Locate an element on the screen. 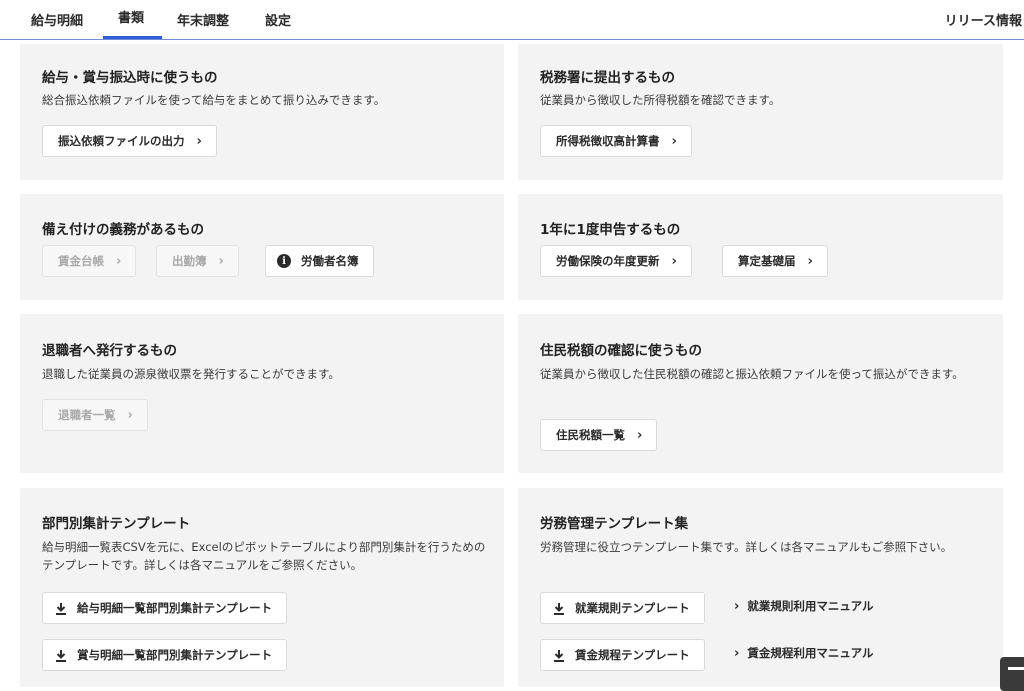 This screenshot has width=1024, height=691. card-title: 税務署に提出するもの is located at coordinates (607, 78).